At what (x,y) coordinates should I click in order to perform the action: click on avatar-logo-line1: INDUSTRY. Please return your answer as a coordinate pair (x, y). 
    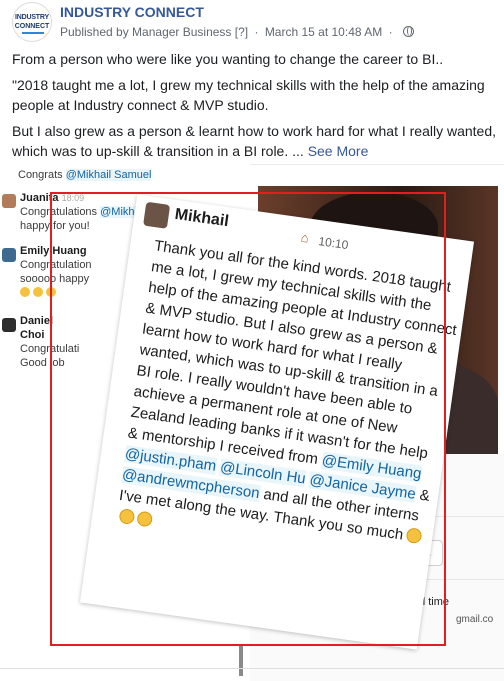
    Looking at the image, I should click on (32, 17).